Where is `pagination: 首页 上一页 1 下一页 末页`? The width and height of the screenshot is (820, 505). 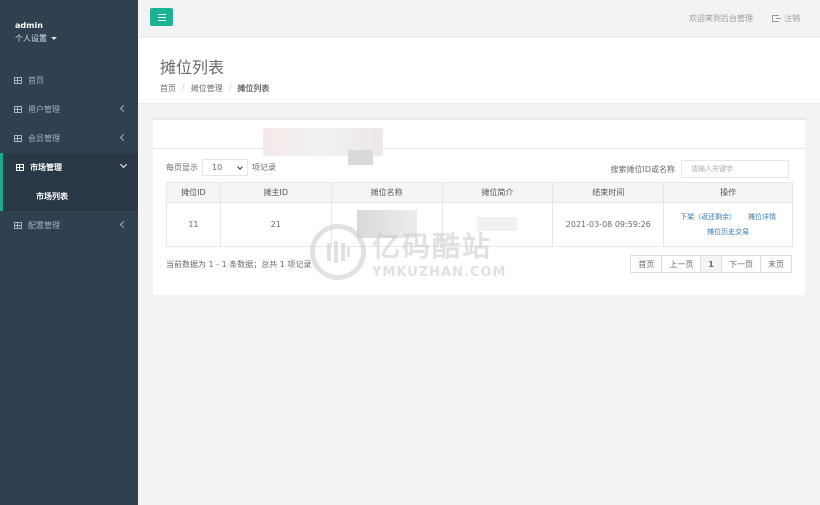 pagination: 首页 上一页 1 下一页 末页 is located at coordinates (711, 264).